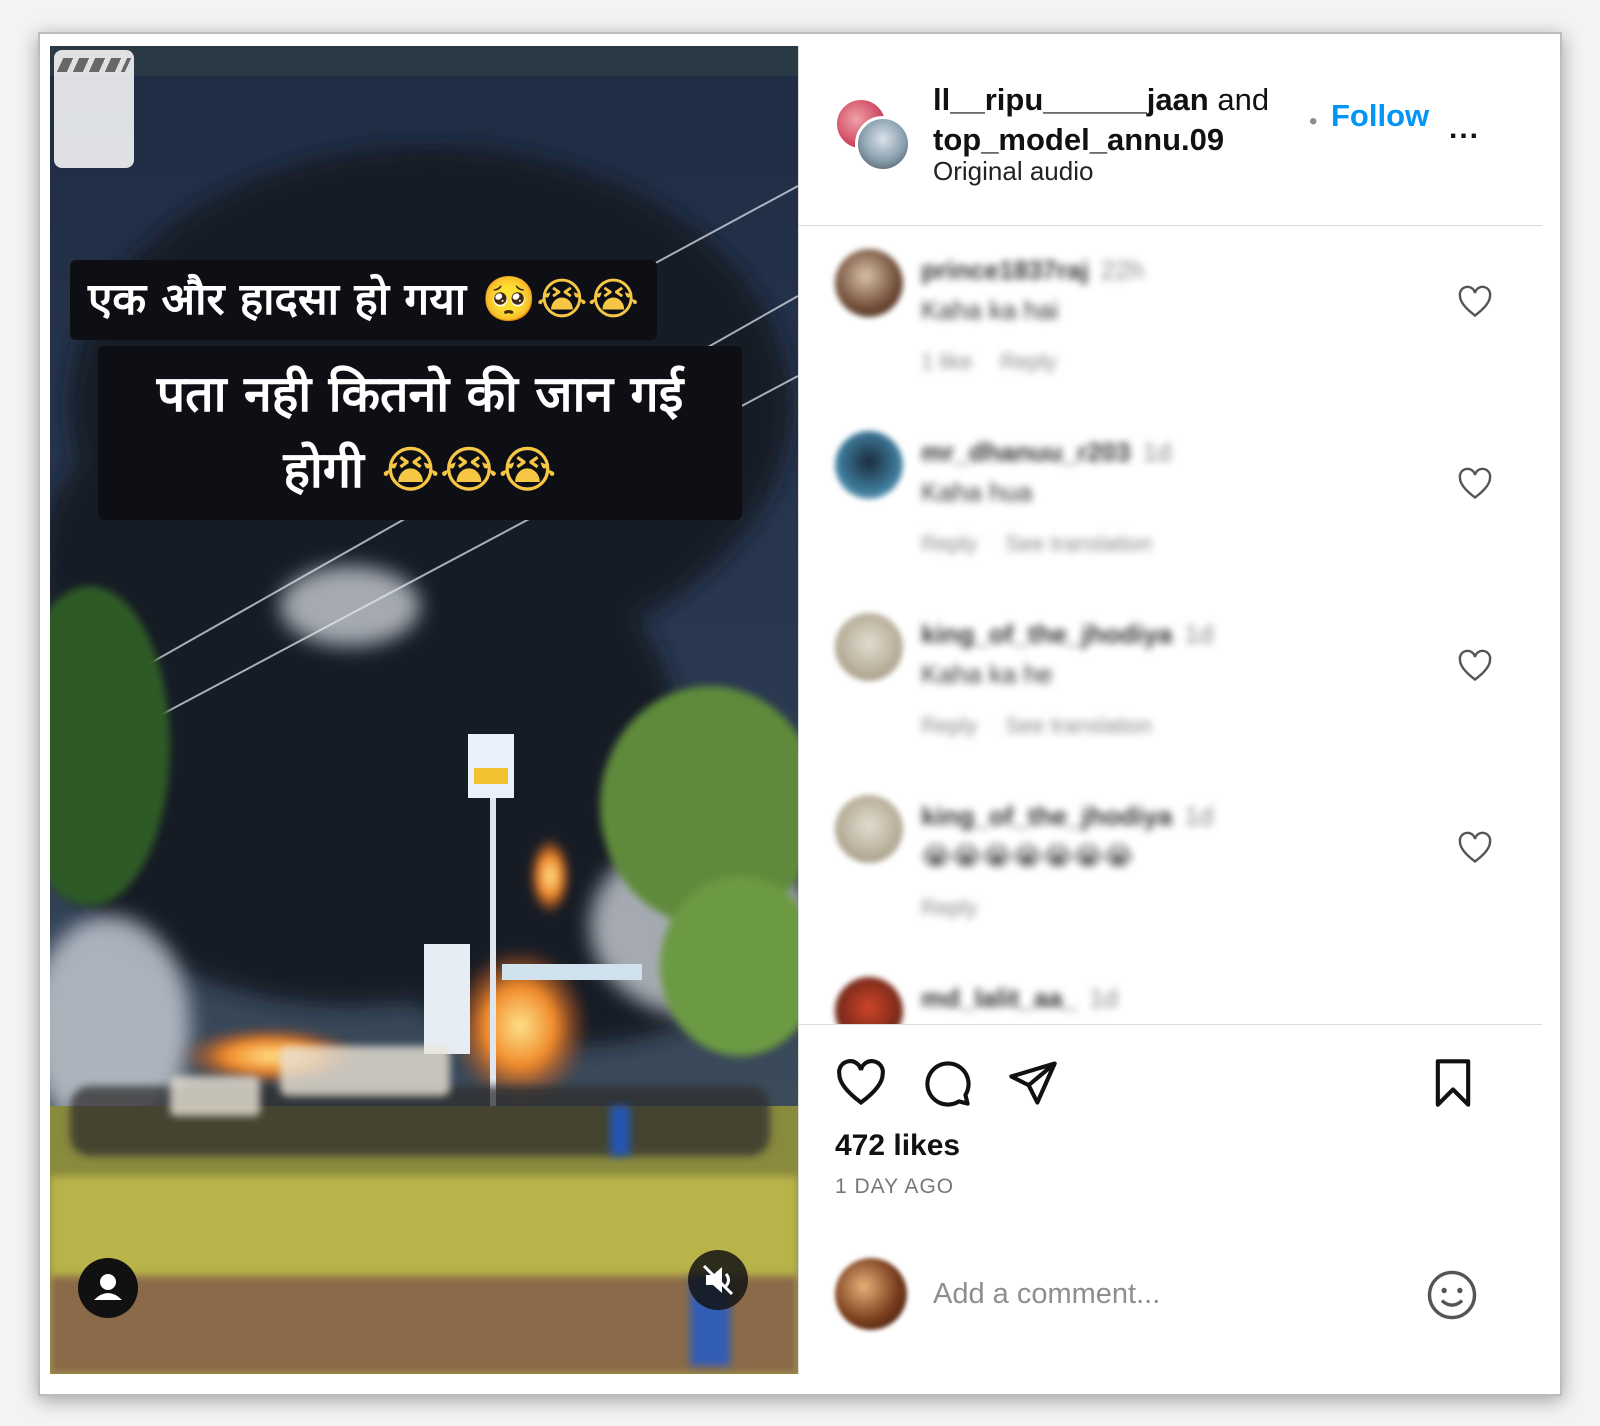 The image size is (1600, 1426). What do you see at coordinates (424, 61) in the screenshot?
I see `video-top-strip` at bounding box center [424, 61].